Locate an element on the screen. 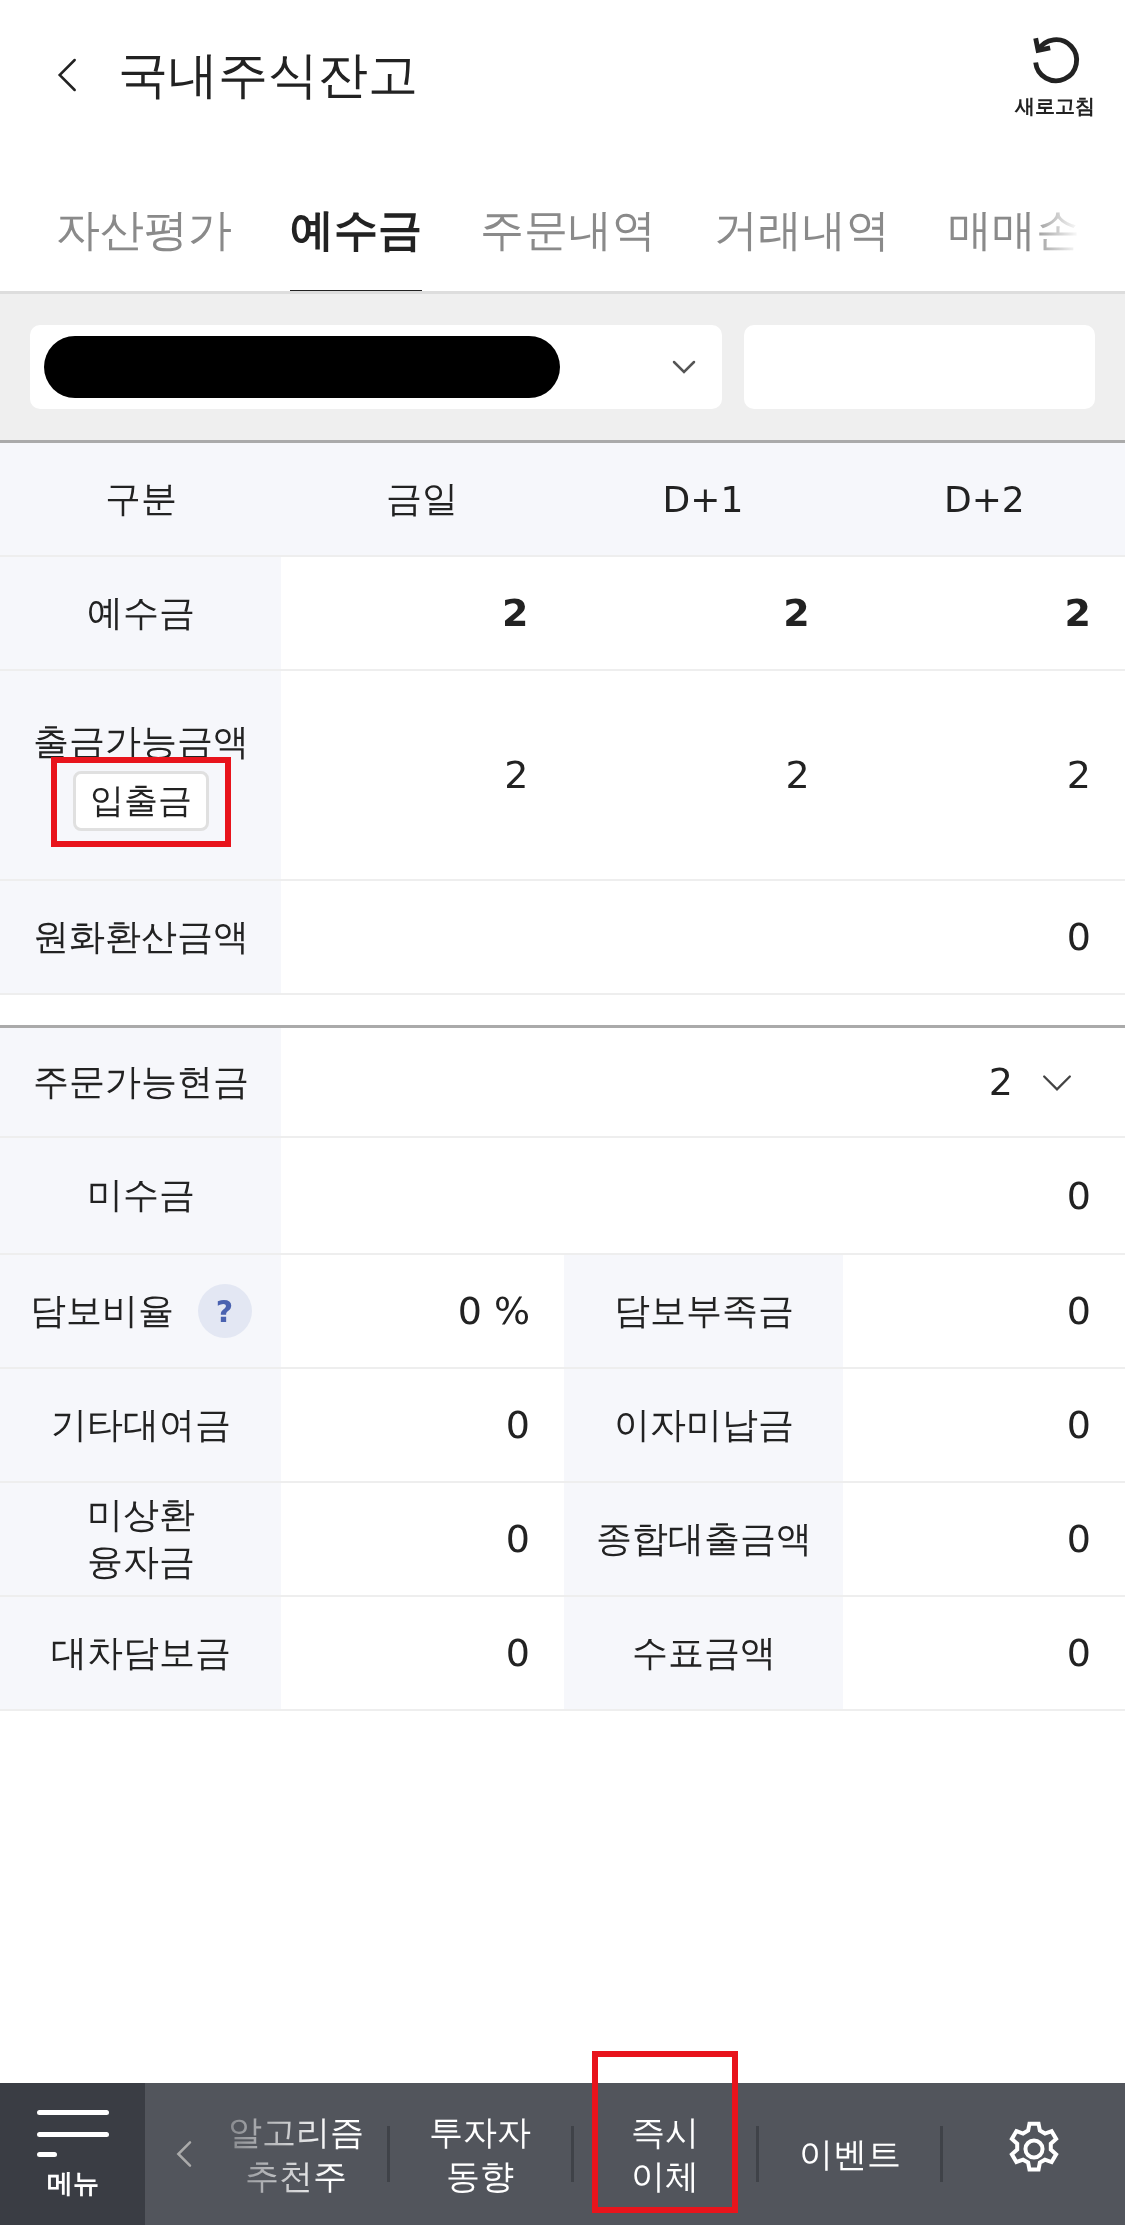  row-label: 담보비율 is located at coordinates (101, 1310).